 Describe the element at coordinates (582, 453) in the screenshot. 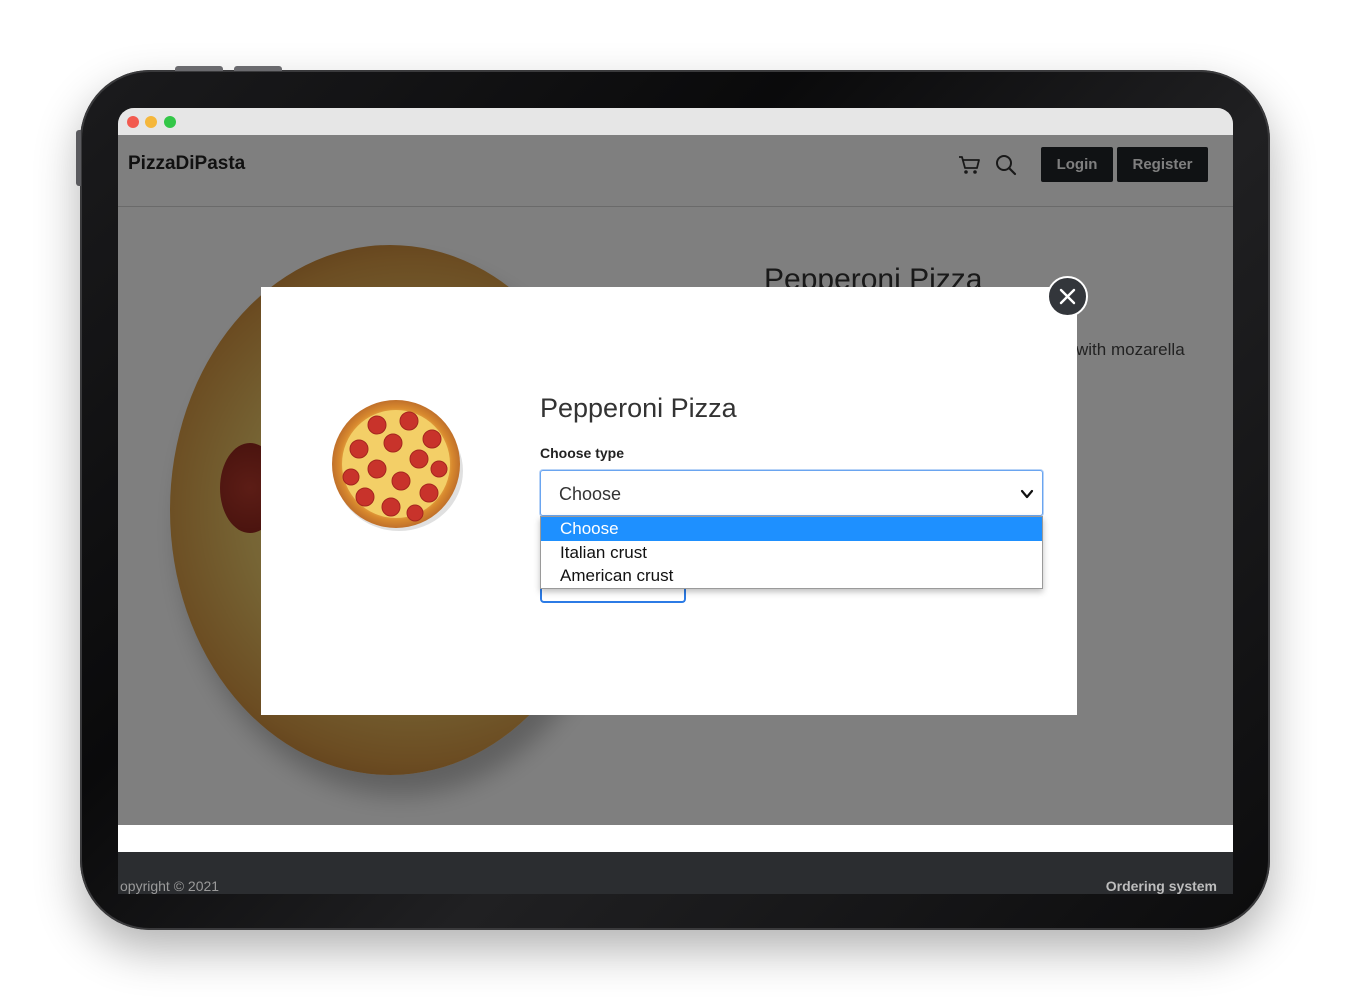

I see `choose-type-label: Choose type` at that location.